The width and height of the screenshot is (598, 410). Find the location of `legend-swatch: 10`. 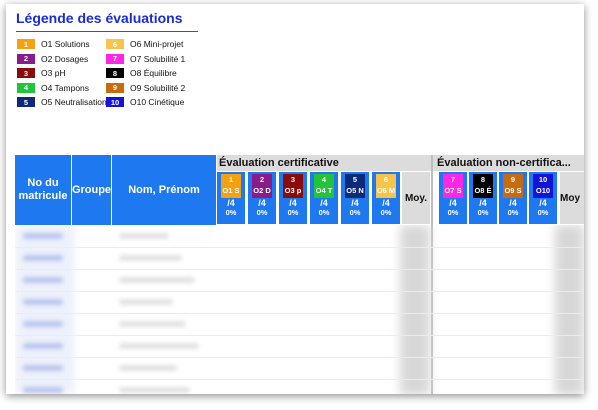

legend-swatch: 10 is located at coordinates (115, 102).